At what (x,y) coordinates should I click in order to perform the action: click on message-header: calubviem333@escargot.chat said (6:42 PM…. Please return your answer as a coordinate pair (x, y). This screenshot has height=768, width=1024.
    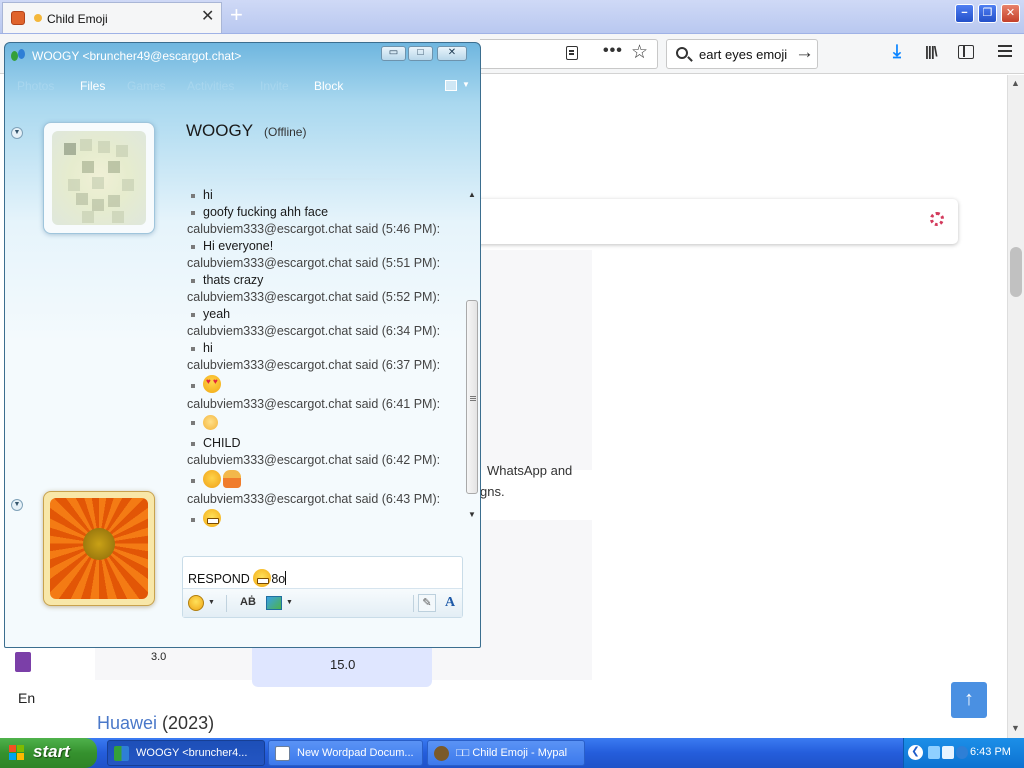
    Looking at the image, I should click on (314, 460).